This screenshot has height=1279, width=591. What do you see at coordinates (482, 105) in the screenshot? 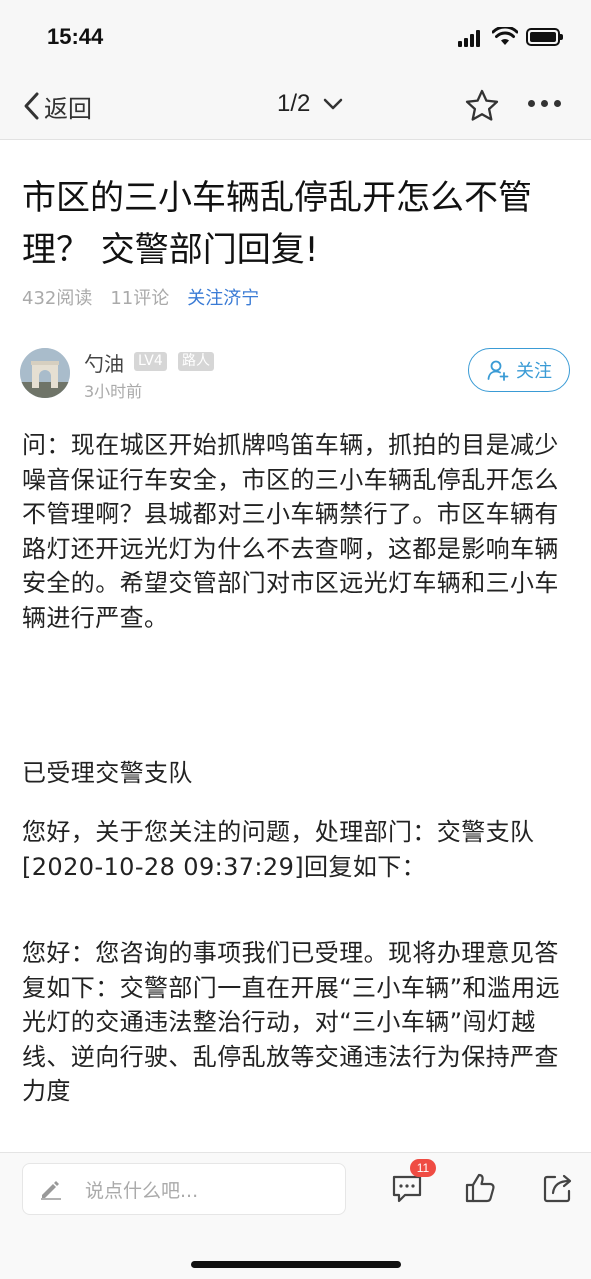
I see `star-icon` at bounding box center [482, 105].